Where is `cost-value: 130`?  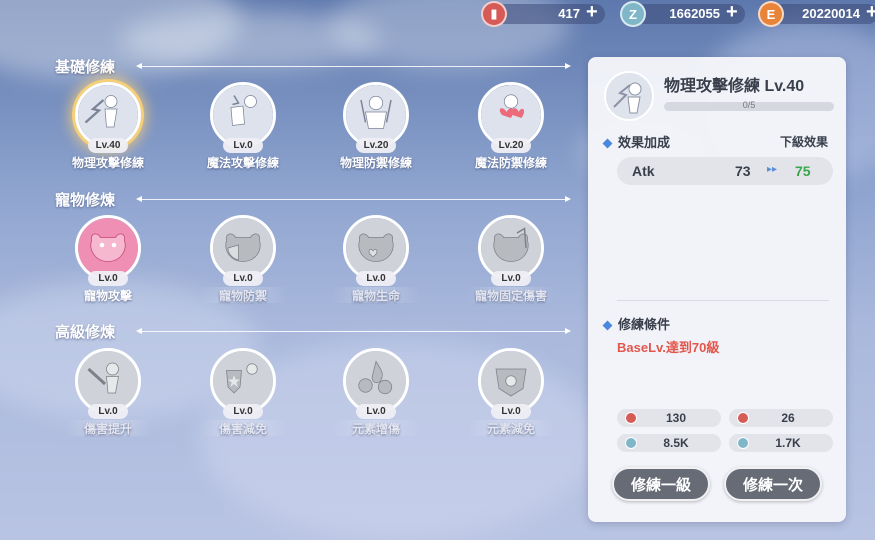
cost-value: 130 is located at coordinates (676, 418).